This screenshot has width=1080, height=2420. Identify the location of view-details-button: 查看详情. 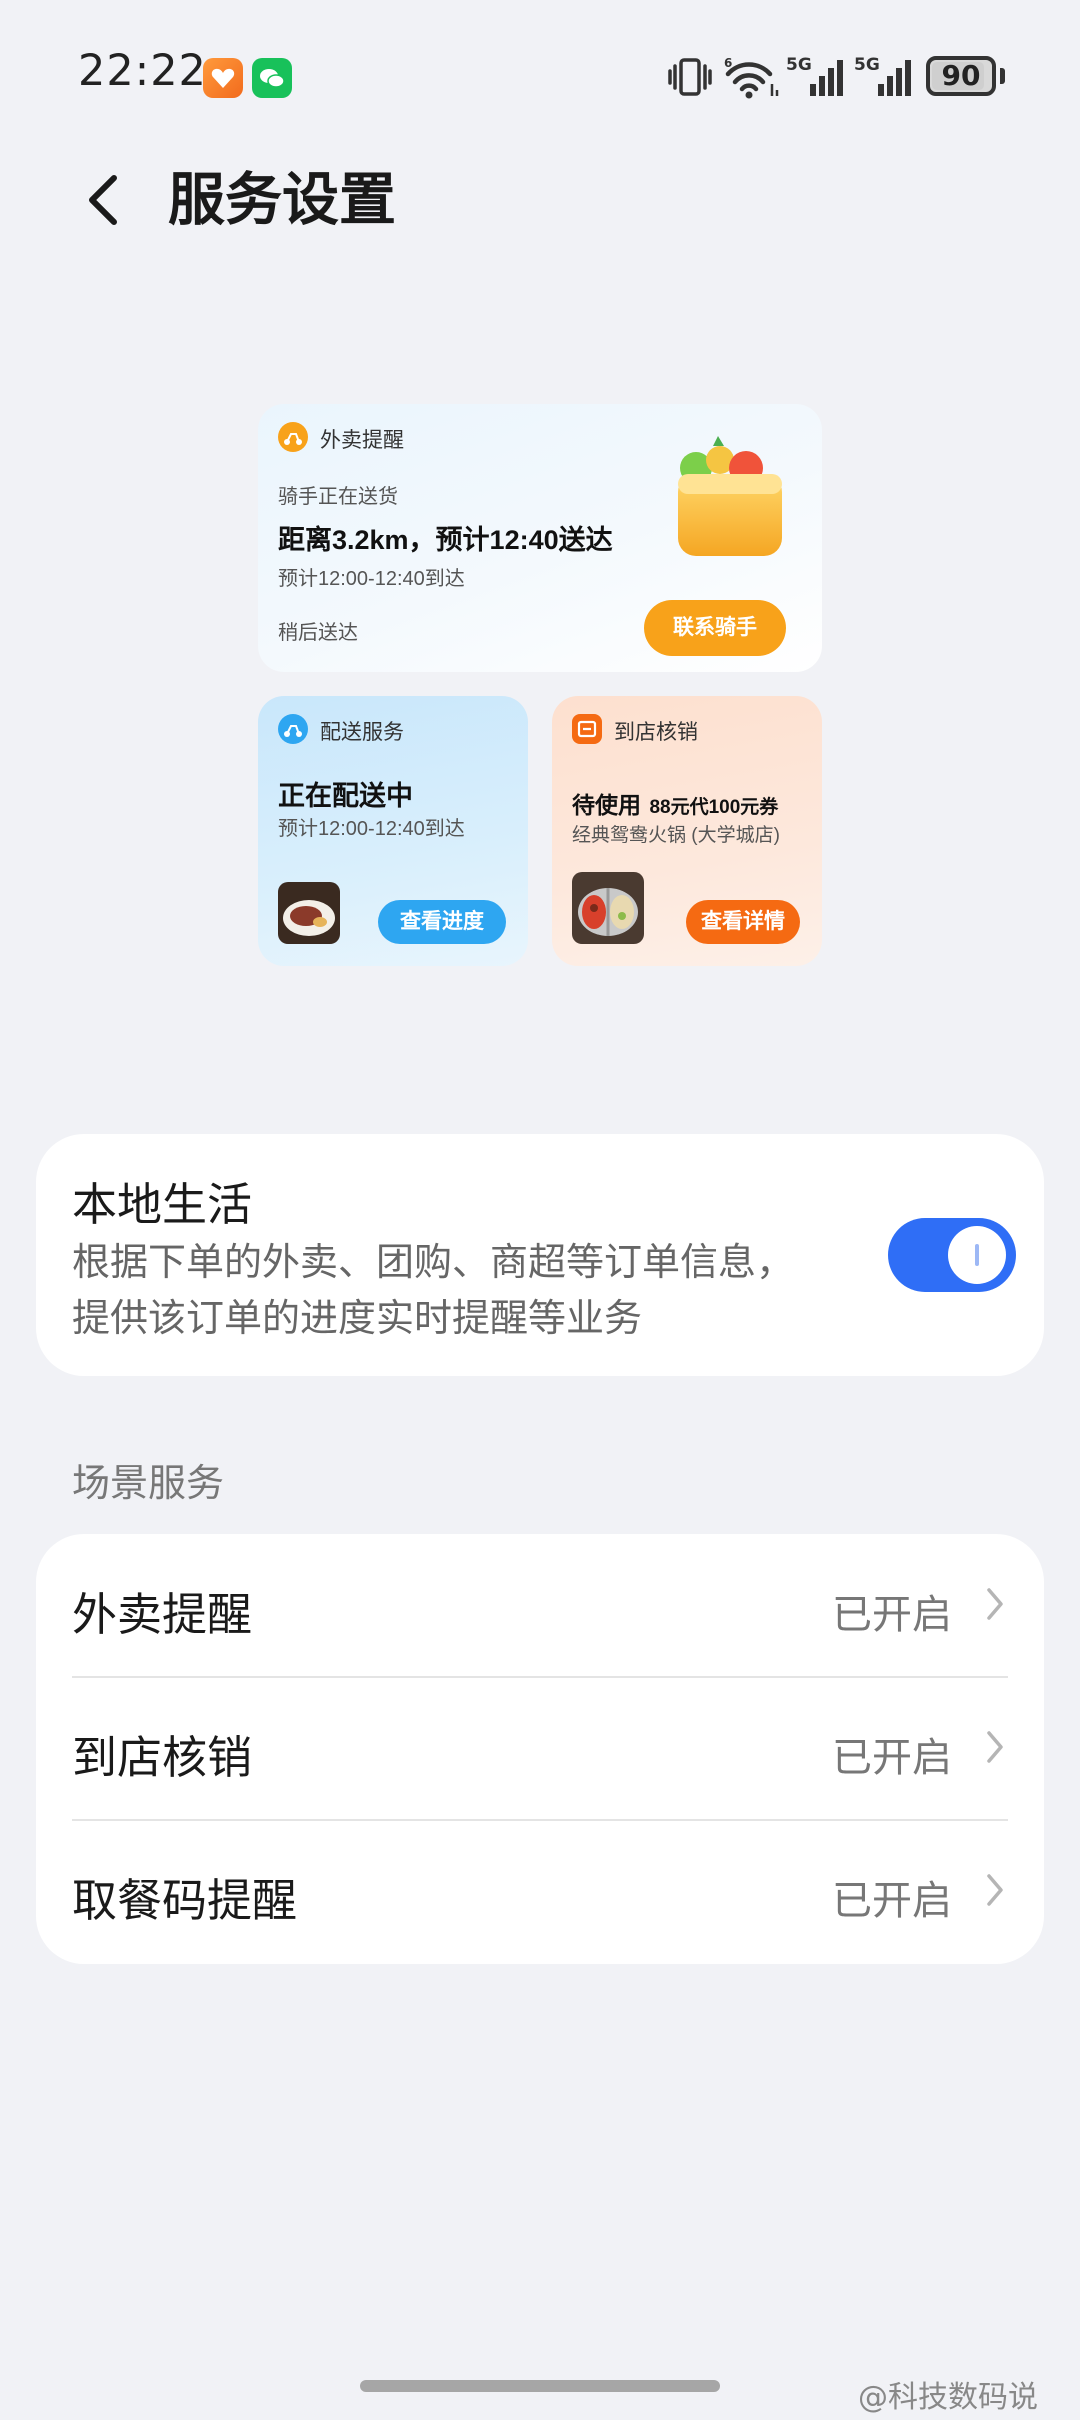
(743, 922).